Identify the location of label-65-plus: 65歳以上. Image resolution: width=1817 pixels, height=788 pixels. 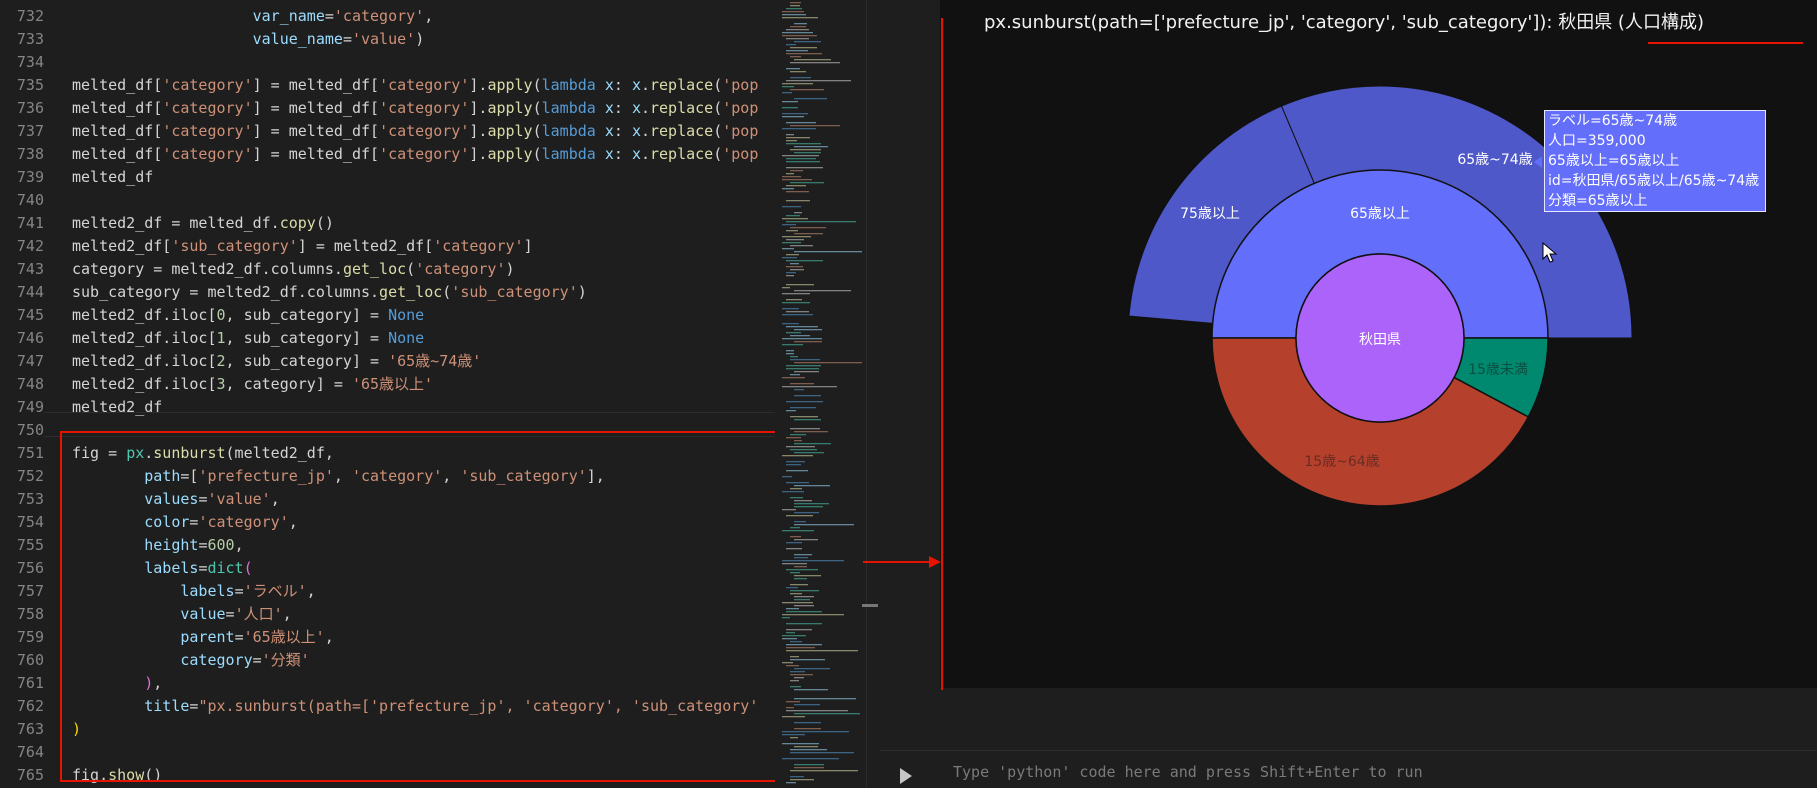
(1380, 214).